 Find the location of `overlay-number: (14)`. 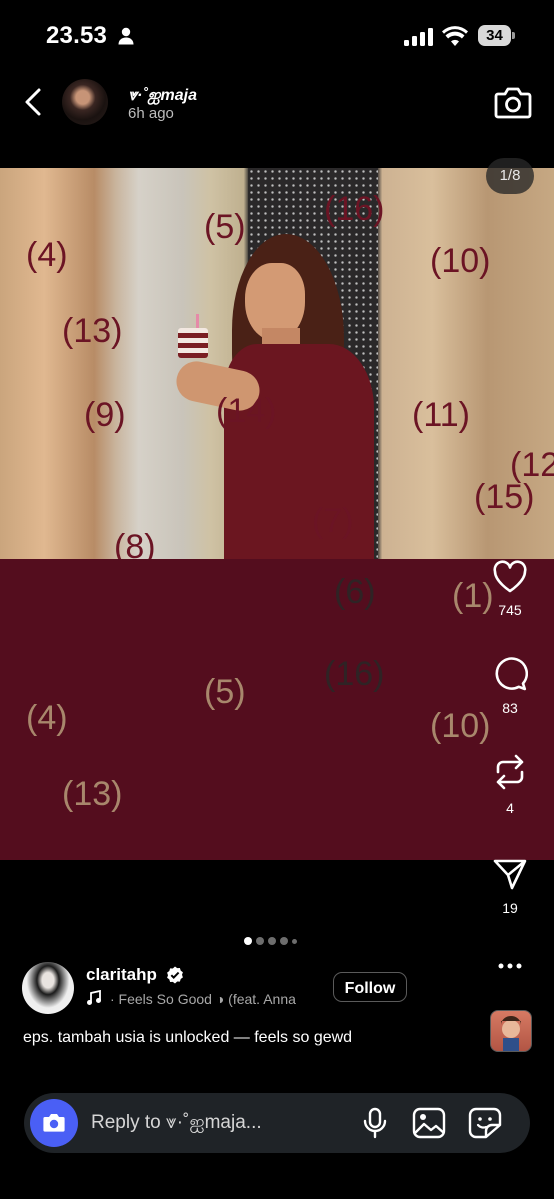

overlay-number: (14) is located at coordinates (246, 411).